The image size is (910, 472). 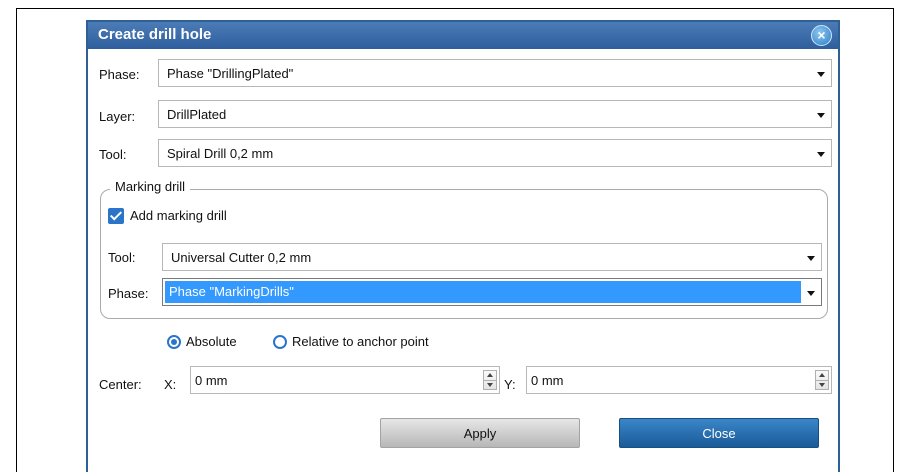 What do you see at coordinates (360, 341) in the screenshot?
I see `relative-anchor-label: Relative to anchor point` at bounding box center [360, 341].